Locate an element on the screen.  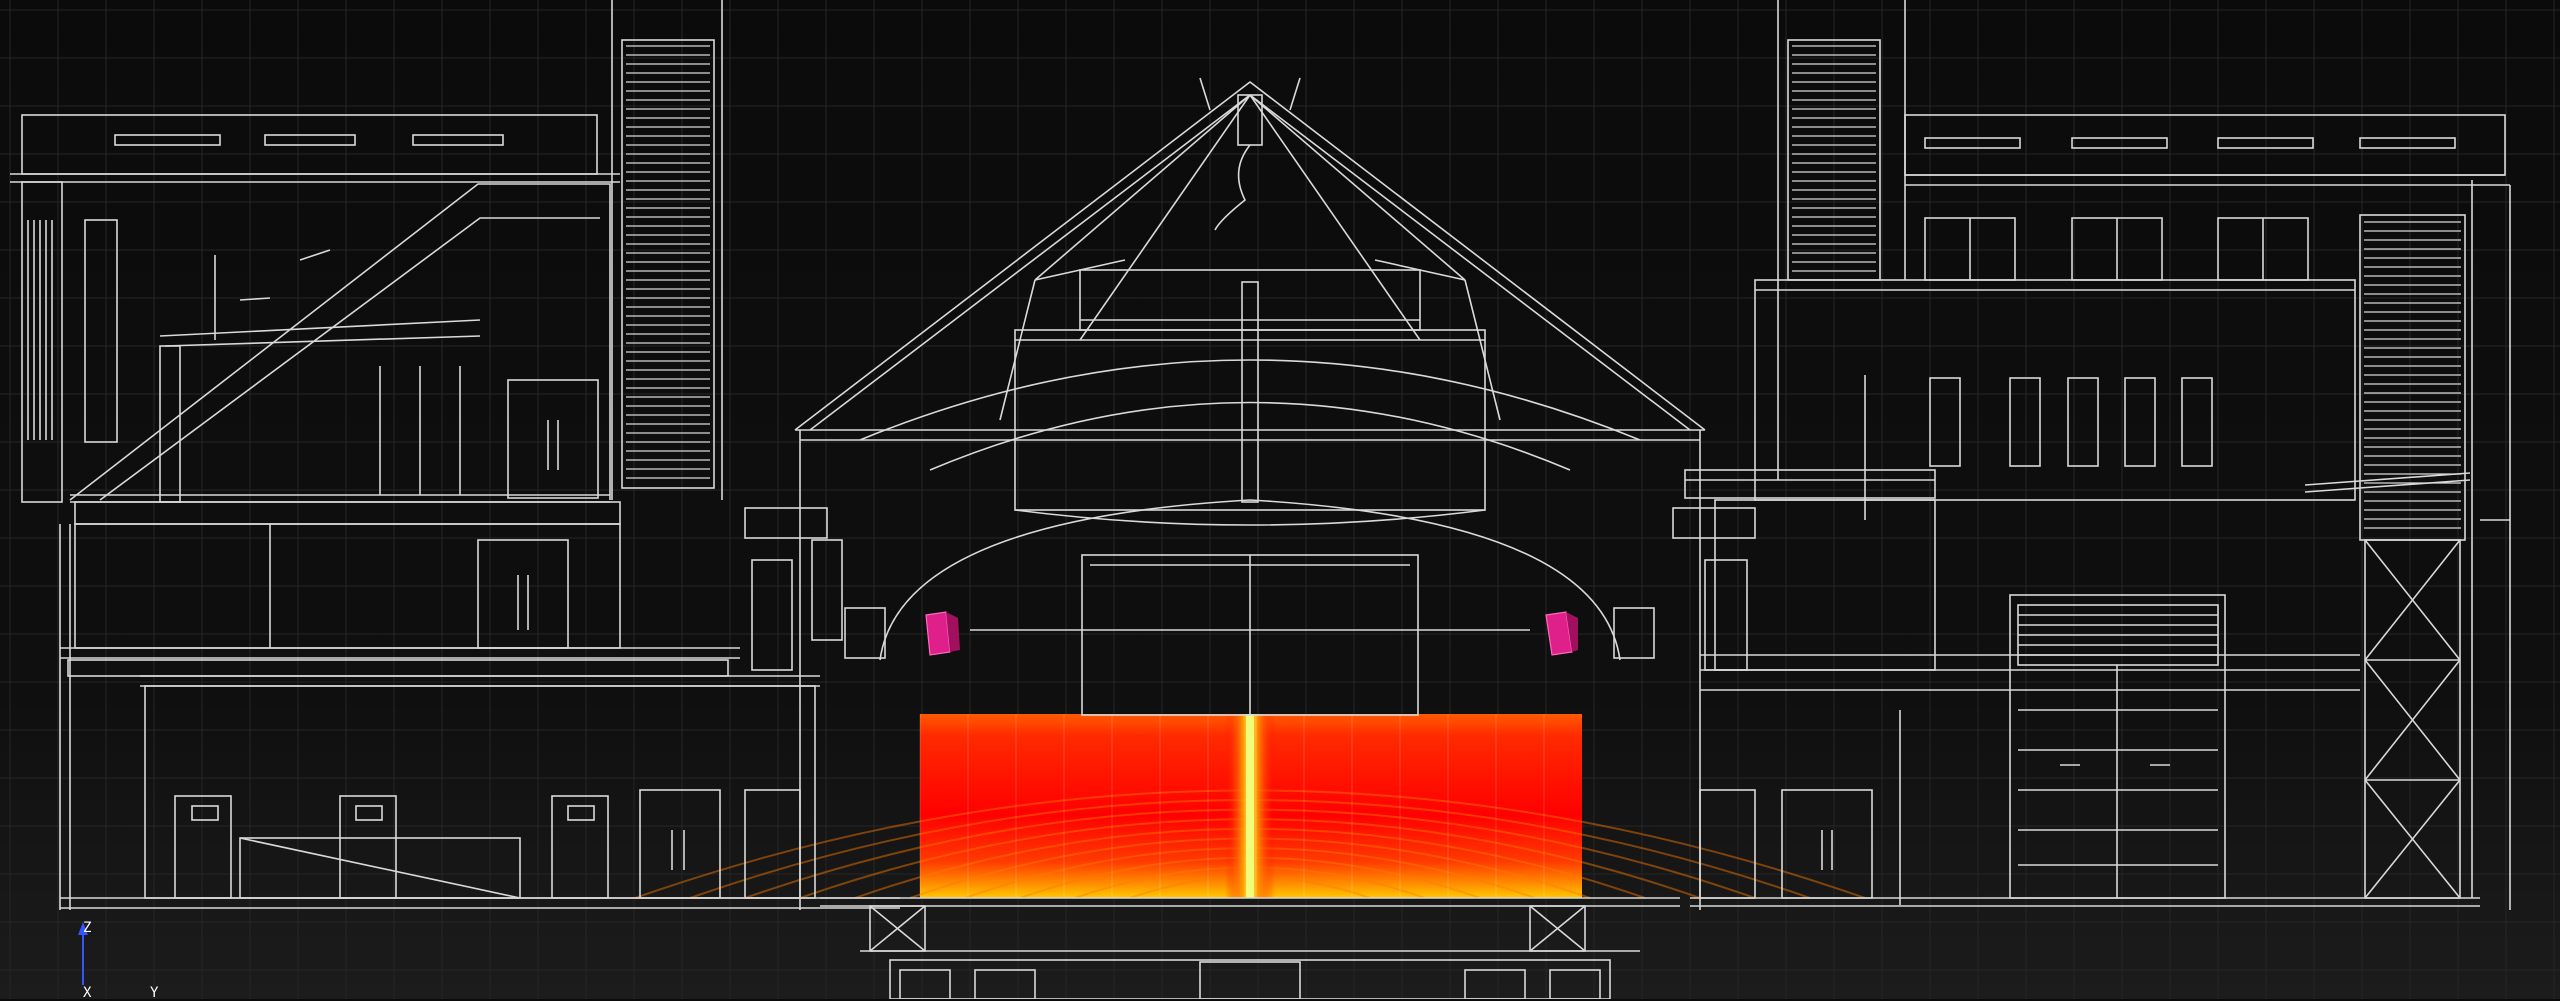
speaker-left is located at coordinates (942, 633).